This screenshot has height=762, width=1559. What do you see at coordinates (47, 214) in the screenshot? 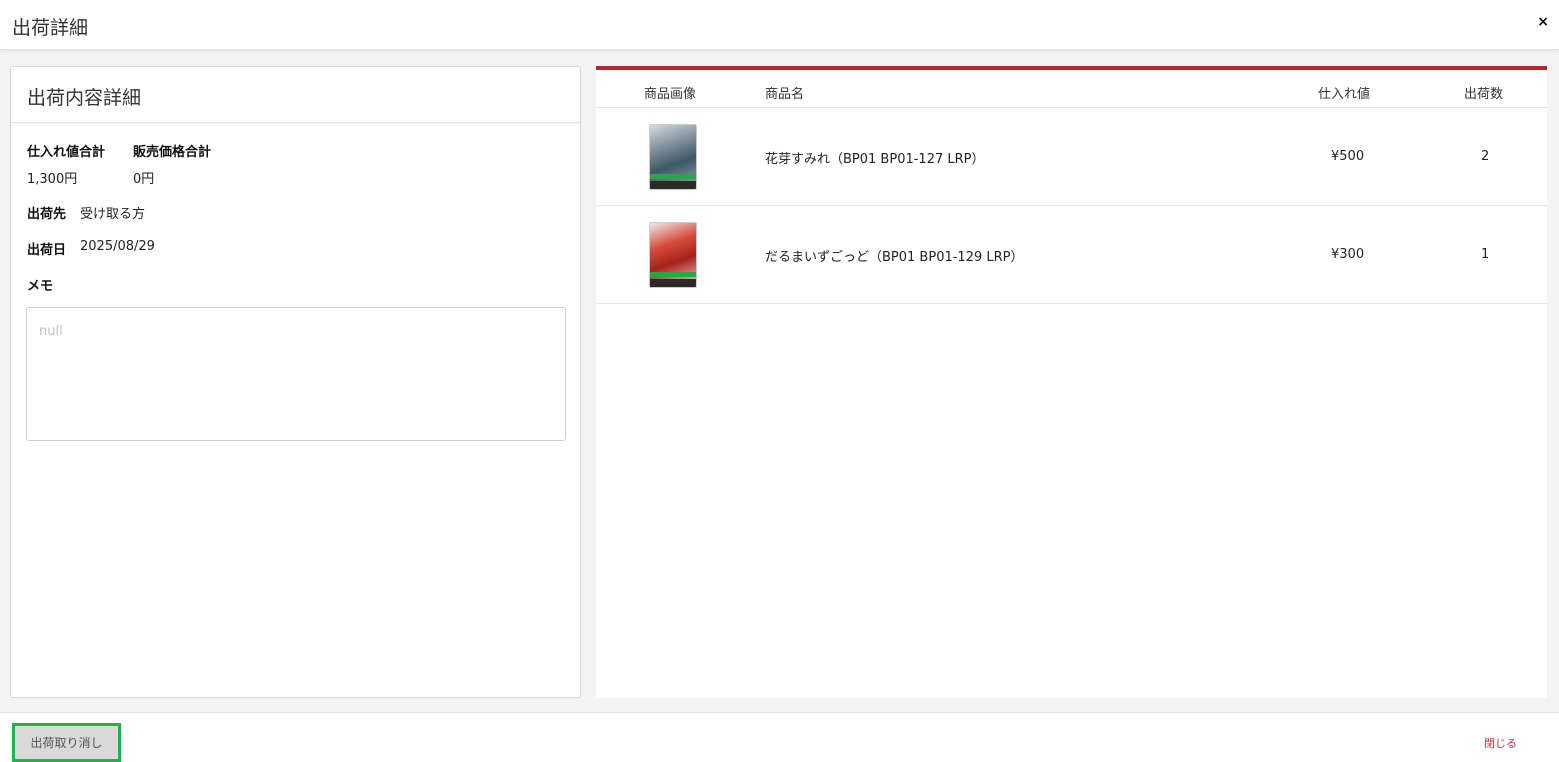
I see `destination-label: 出荷先` at bounding box center [47, 214].